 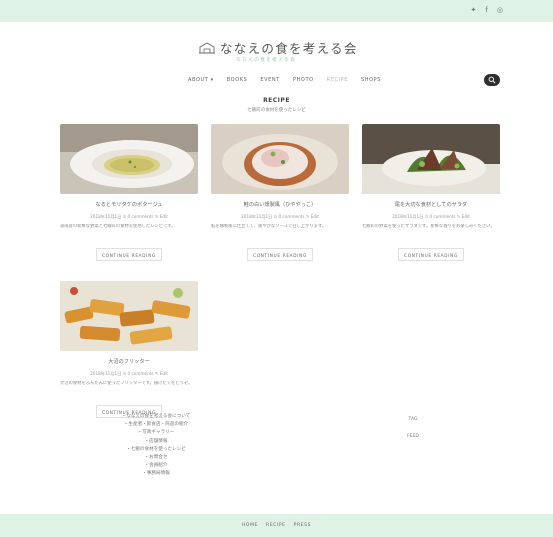 What do you see at coordinates (302, 525) in the screenshot?
I see `footer-nav-press: PRESS` at bounding box center [302, 525].